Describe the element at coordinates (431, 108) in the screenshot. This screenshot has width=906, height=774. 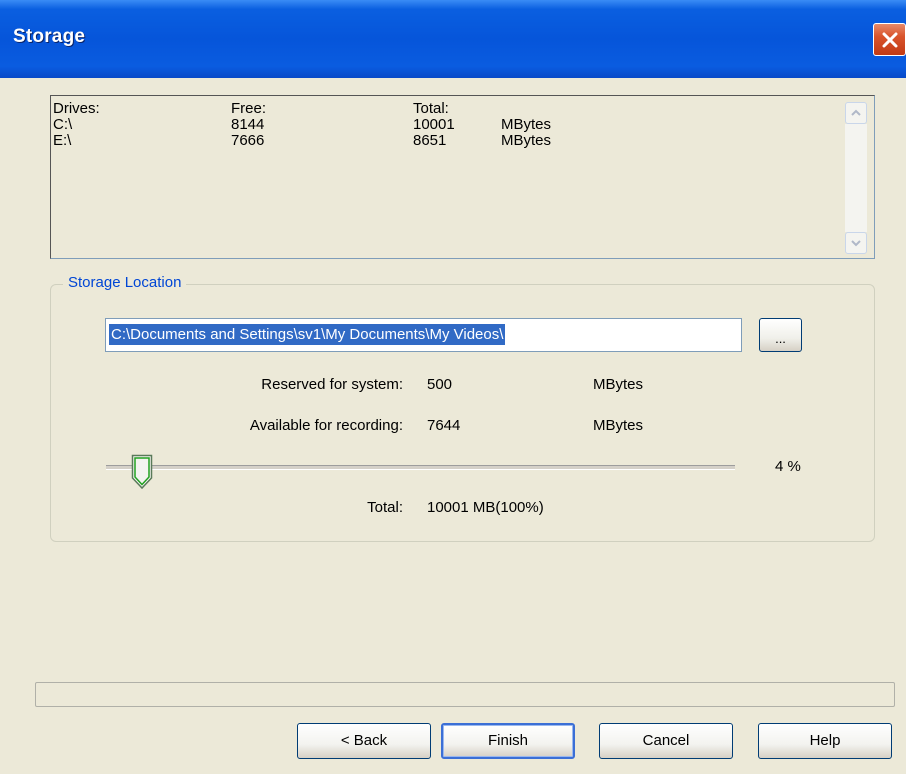
I see `drives-header-total: Total:` at that location.